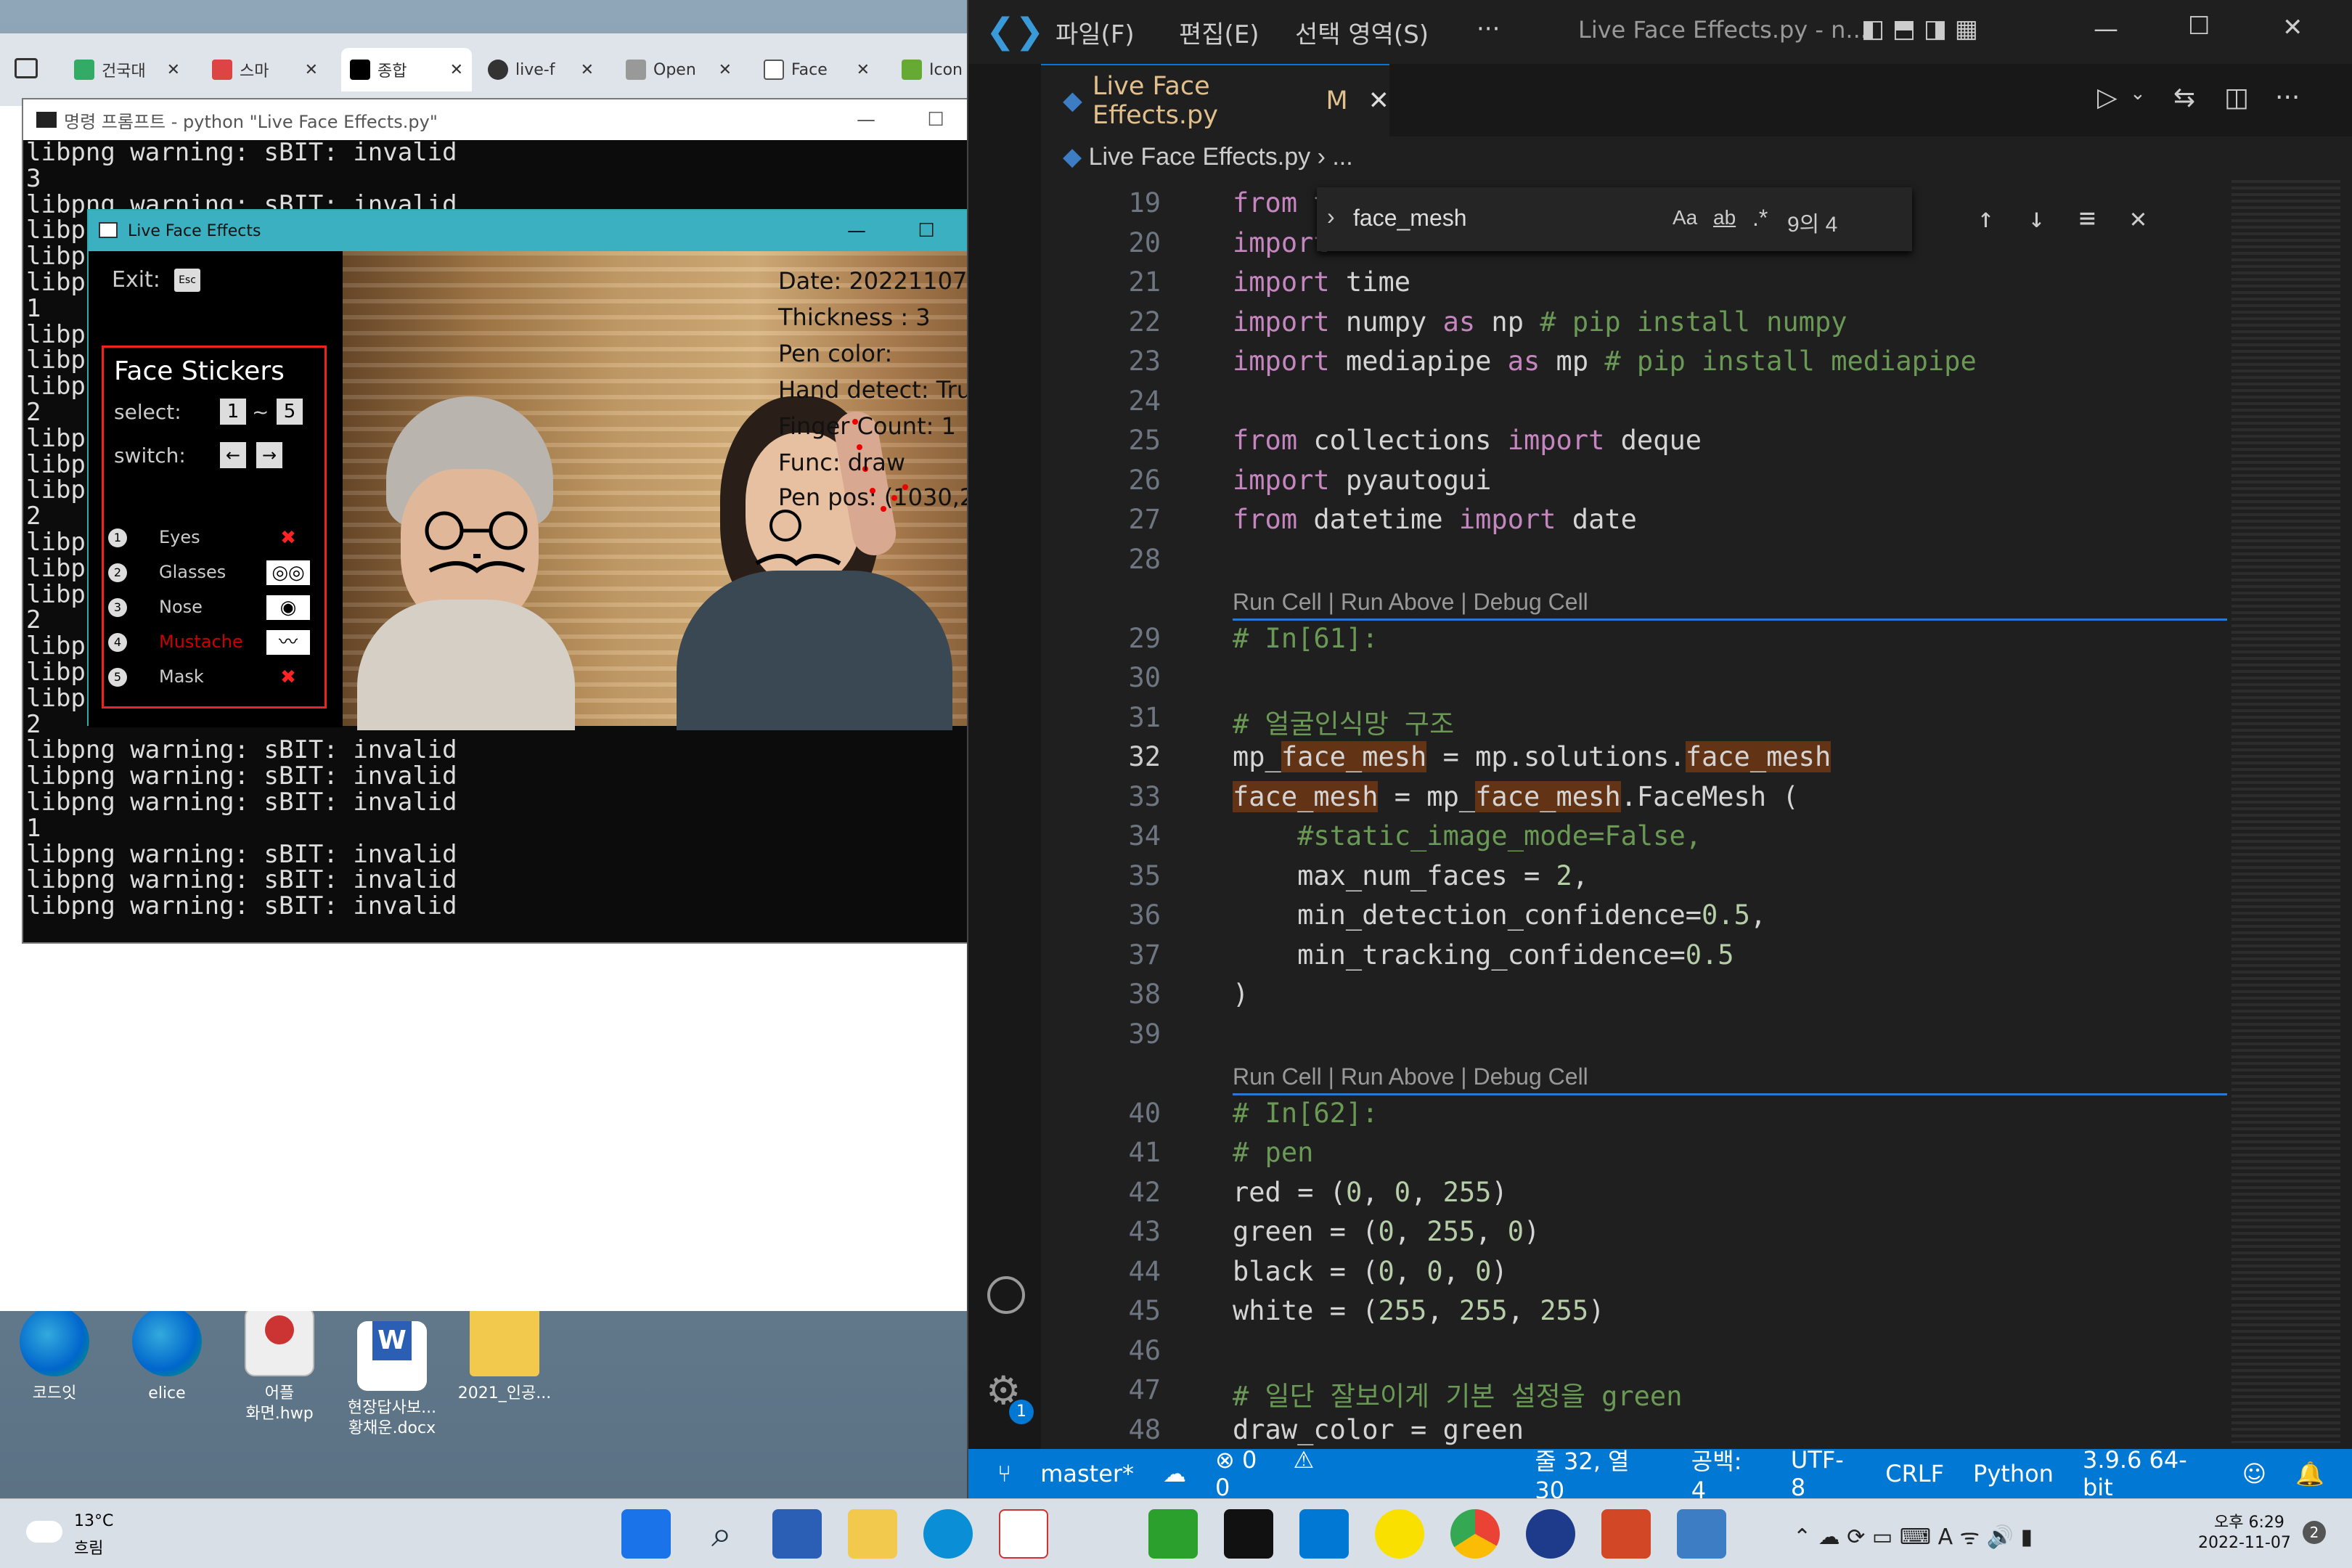 This screenshot has height=1568, width=2352. What do you see at coordinates (1387, 1232) in the screenshot?
I see `code-line: green = (0, 255, 0)` at bounding box center [1387, 1232].